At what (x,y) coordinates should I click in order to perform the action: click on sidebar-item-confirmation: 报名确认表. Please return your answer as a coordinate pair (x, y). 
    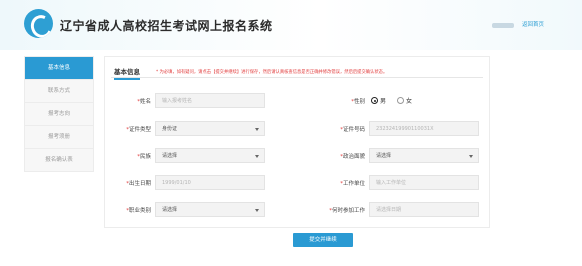
    Looking at the image, I should click on (59, 160).